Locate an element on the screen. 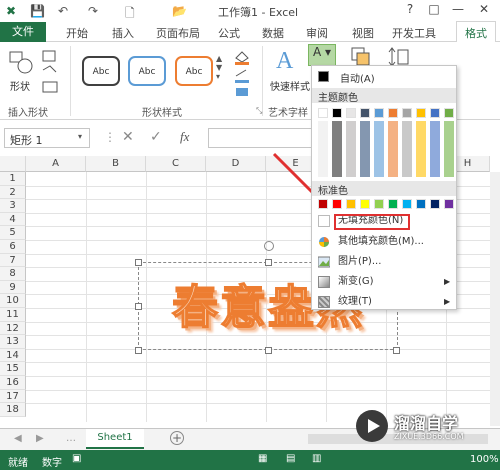 Image resolution: width=500 pixels, height=470 pixels. macro-record-icon: ▣ is located at coordinates (76, 458).